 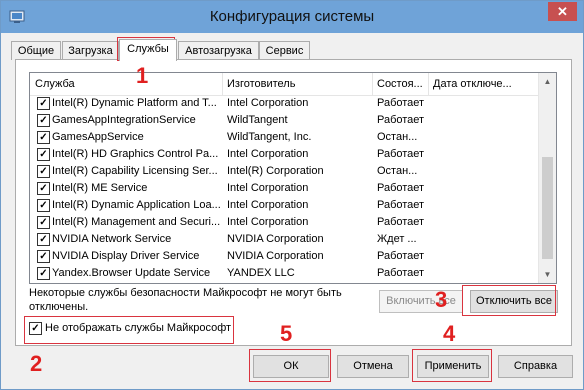 I want to click on close-icon: ✕, so click(x=562, y=11).